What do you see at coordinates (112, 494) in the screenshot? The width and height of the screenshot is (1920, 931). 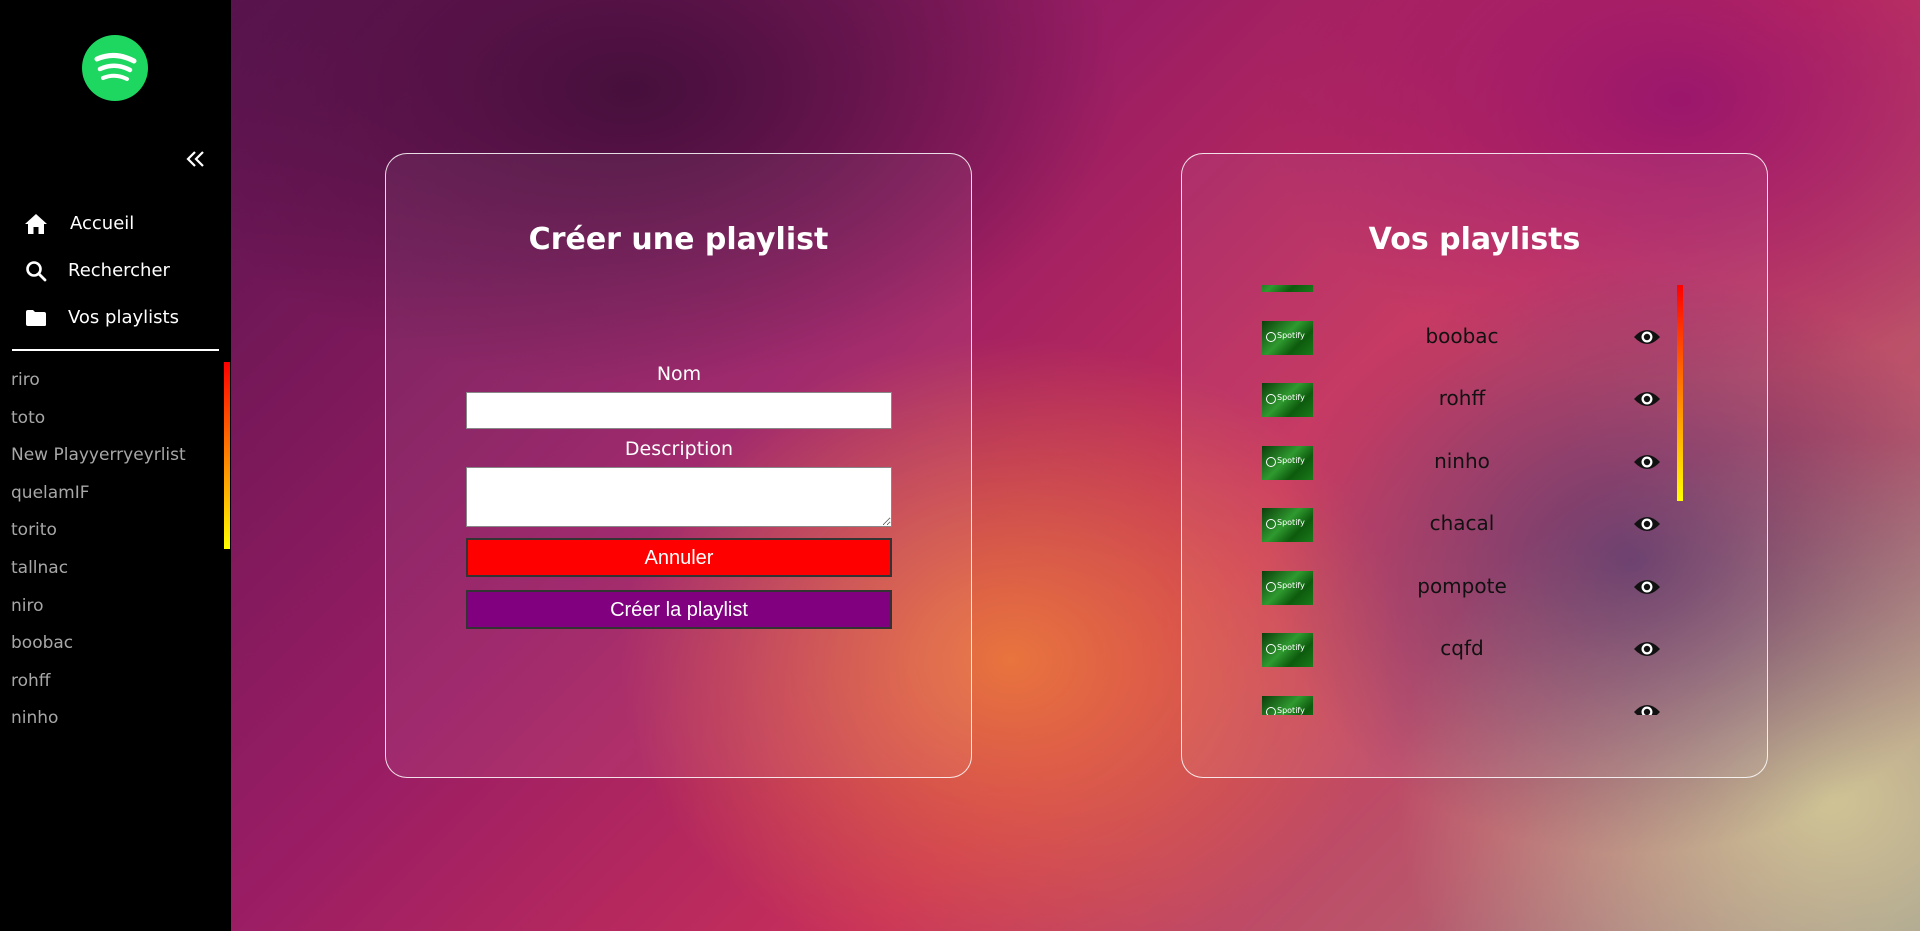 I see `sidebar-playlist-item: quelamIF` at bounding box center [112, 494].